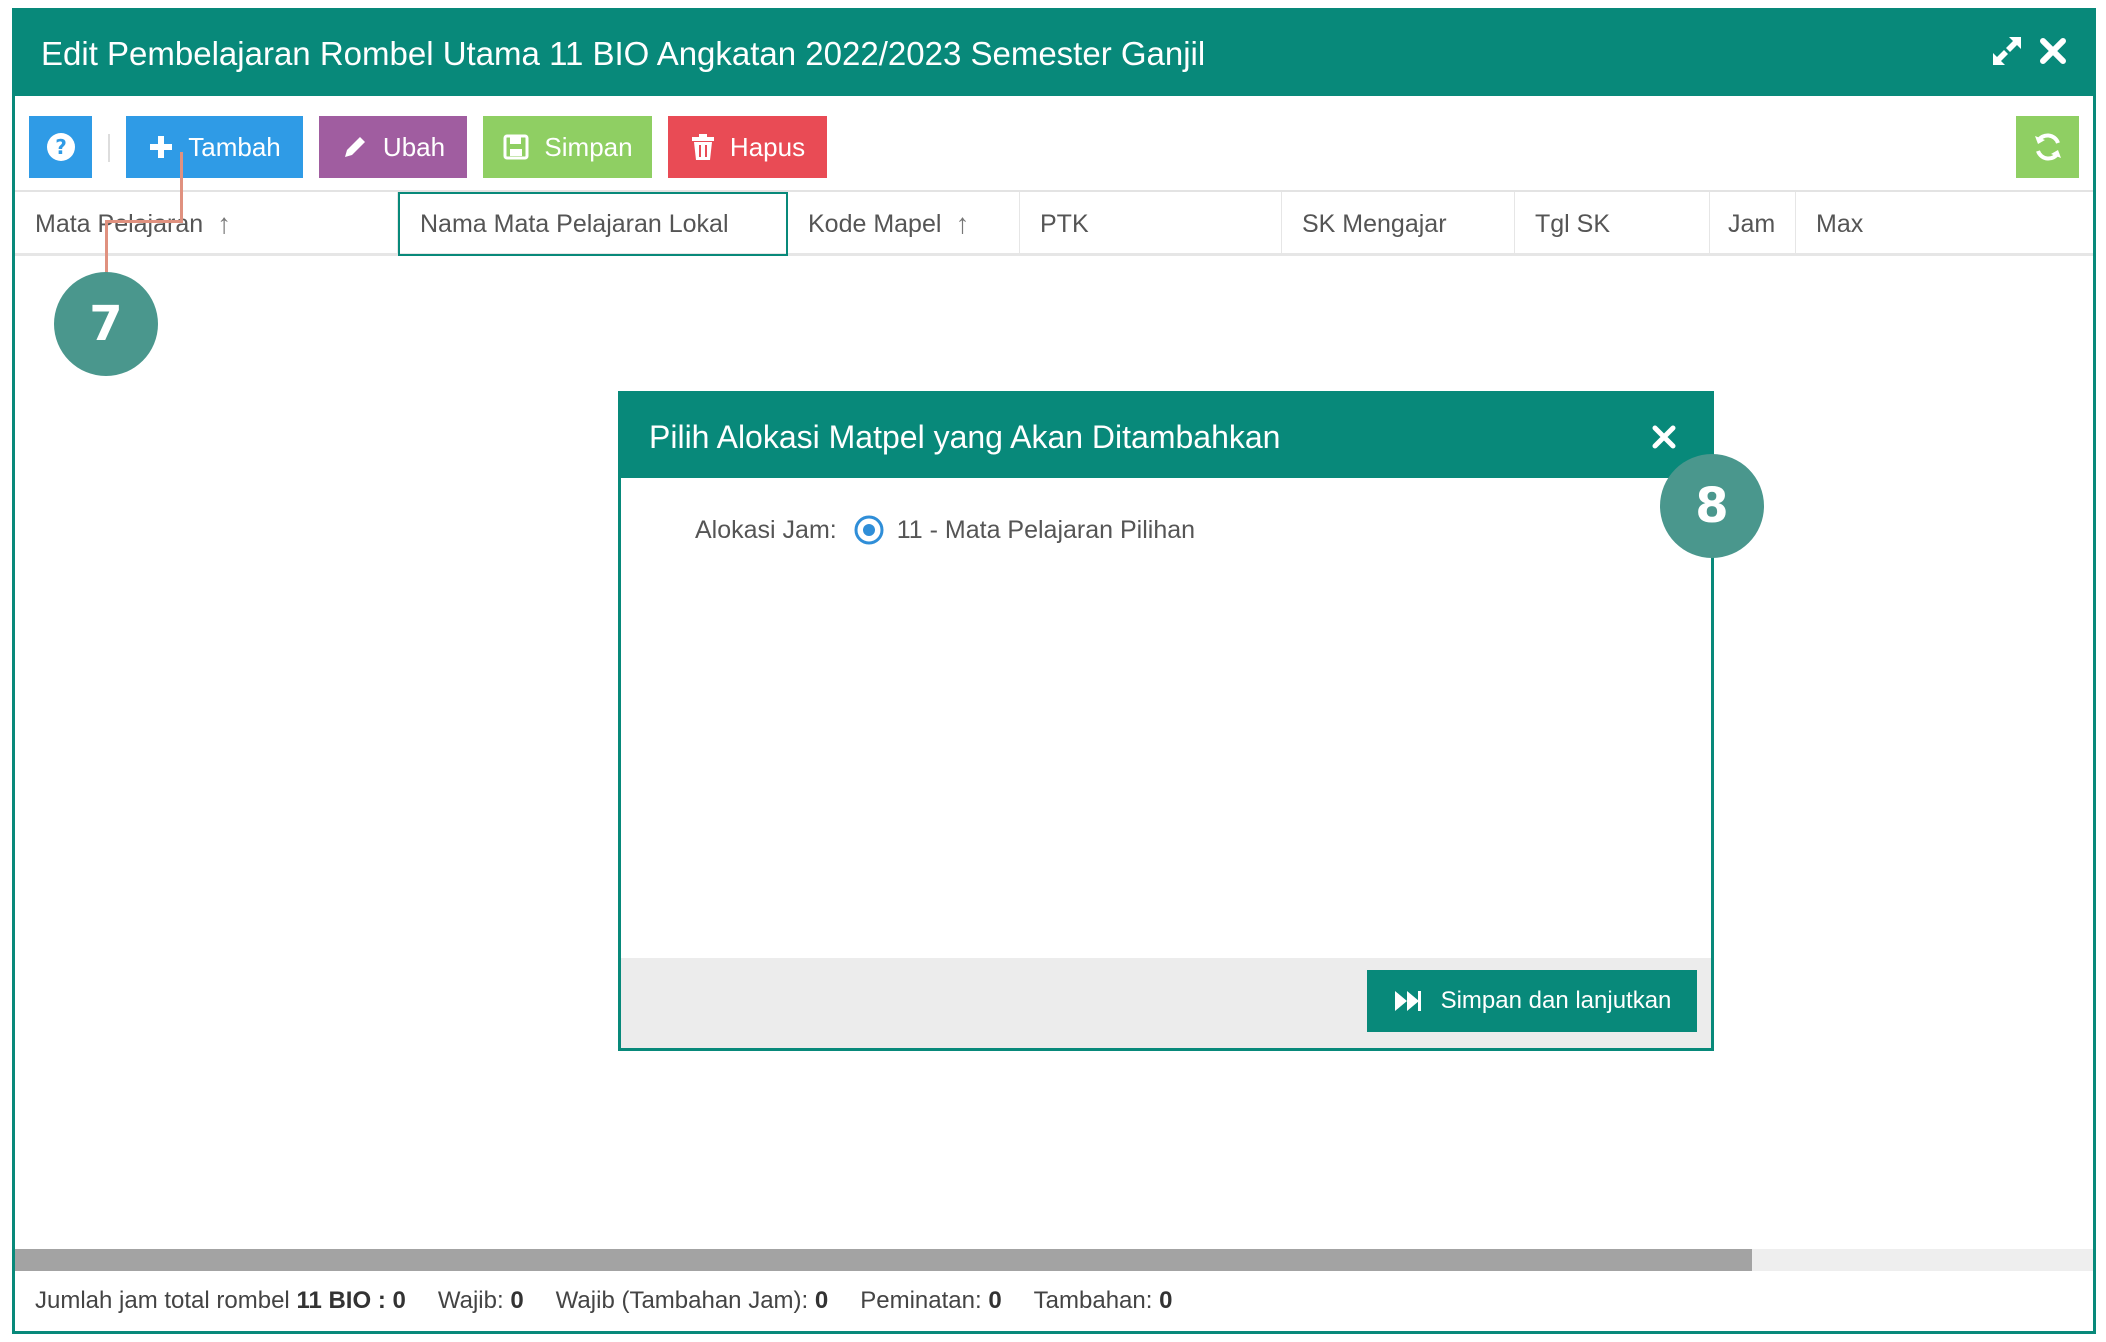  Describe the element at coordinates (414, 146) in the screenshot. I see `ubah-label: Ubah` at that location.